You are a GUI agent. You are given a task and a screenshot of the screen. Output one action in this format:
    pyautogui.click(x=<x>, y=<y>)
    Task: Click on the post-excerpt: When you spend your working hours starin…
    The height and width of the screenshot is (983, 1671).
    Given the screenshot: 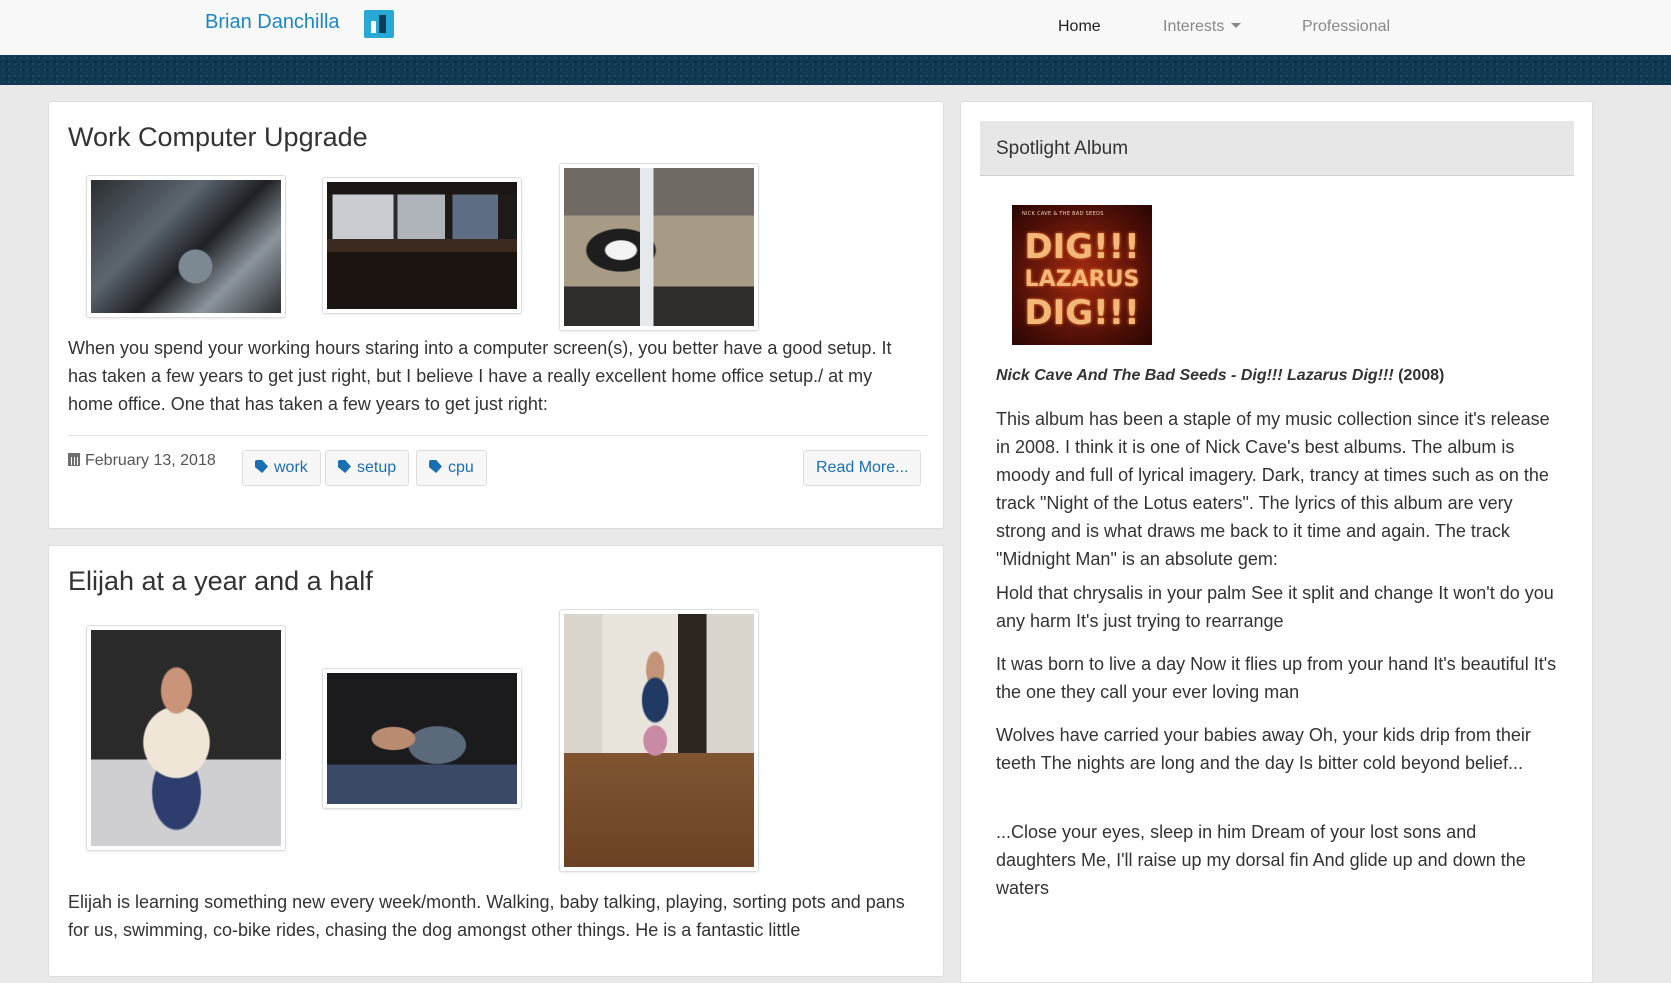 What is the action you would take?
    pyautogui.click(x=480, y=376)
    